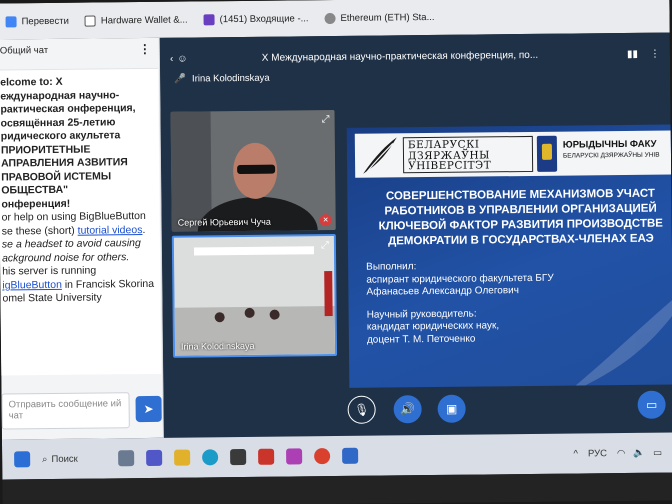 The height and width of the screenshot is (504, 672). Describe the element at coordinates (36, 204) in the screenshot. I see `welcome-end: онференция!` at that location.